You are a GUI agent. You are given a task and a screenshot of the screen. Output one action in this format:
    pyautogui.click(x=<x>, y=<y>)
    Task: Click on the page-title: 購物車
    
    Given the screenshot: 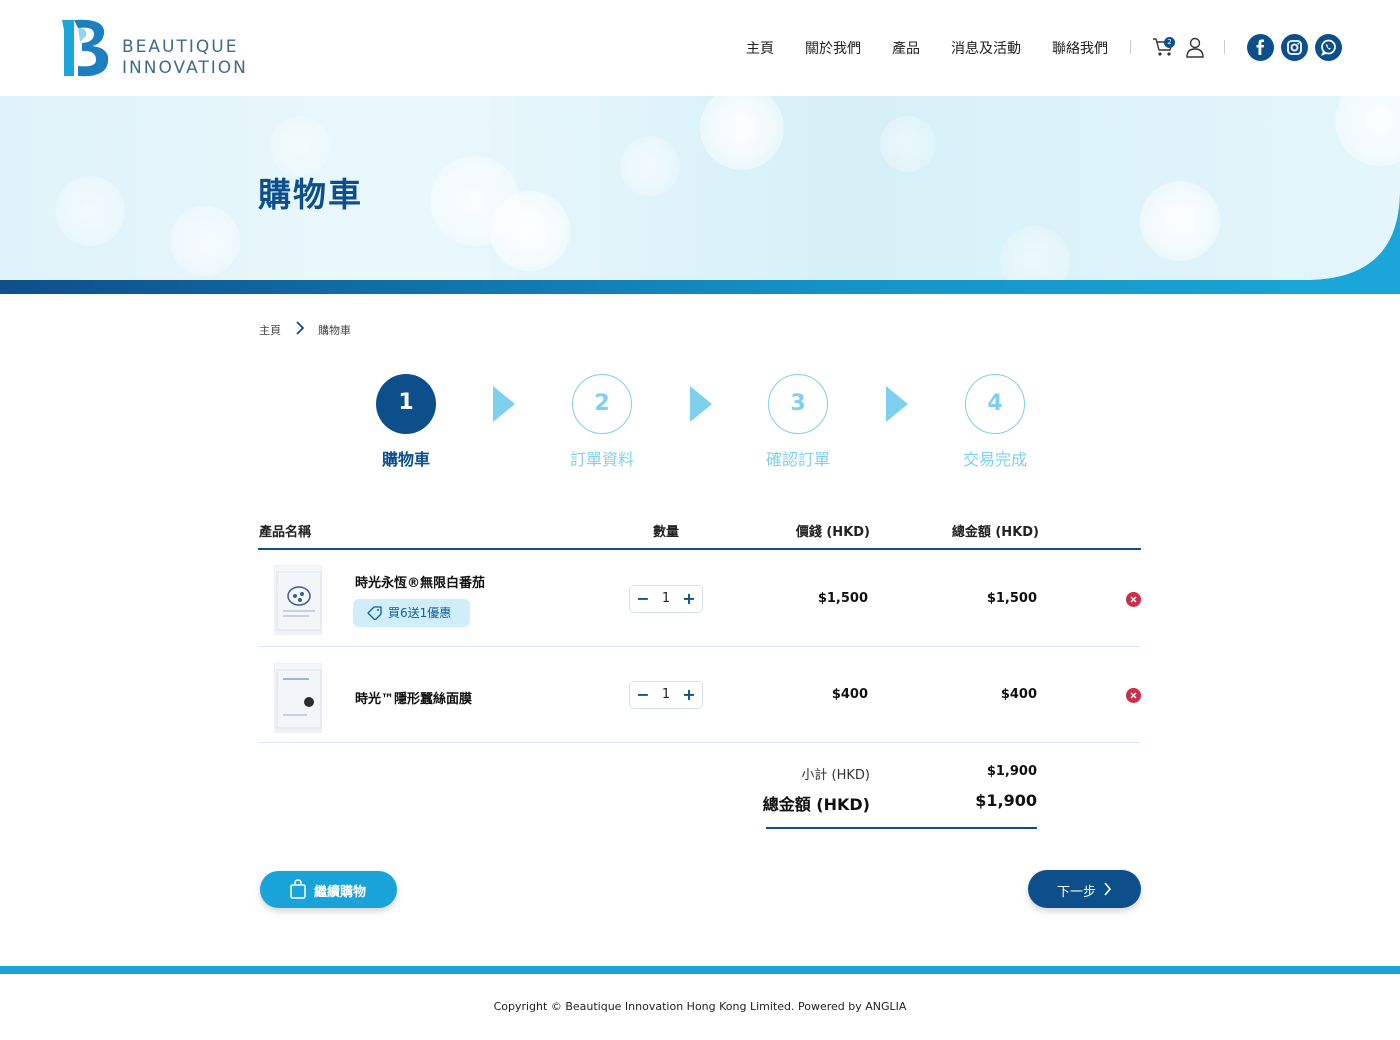 What is the action you would take?
    pyautogui.click(x=310, y=194)
    